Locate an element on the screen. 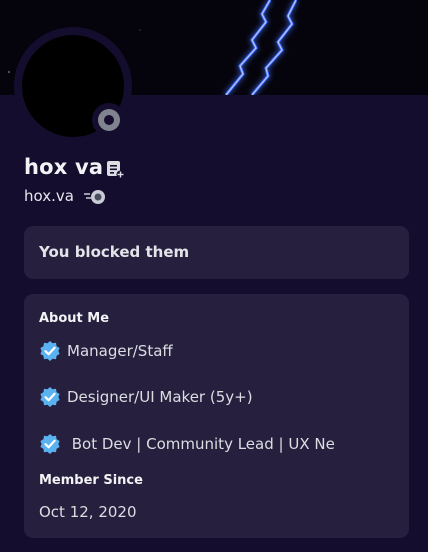 The height and width of the screenshot is (552, 428). bio-text: Bot Dev | Community Lead | UX Ne is located at coordinates (201, 444).